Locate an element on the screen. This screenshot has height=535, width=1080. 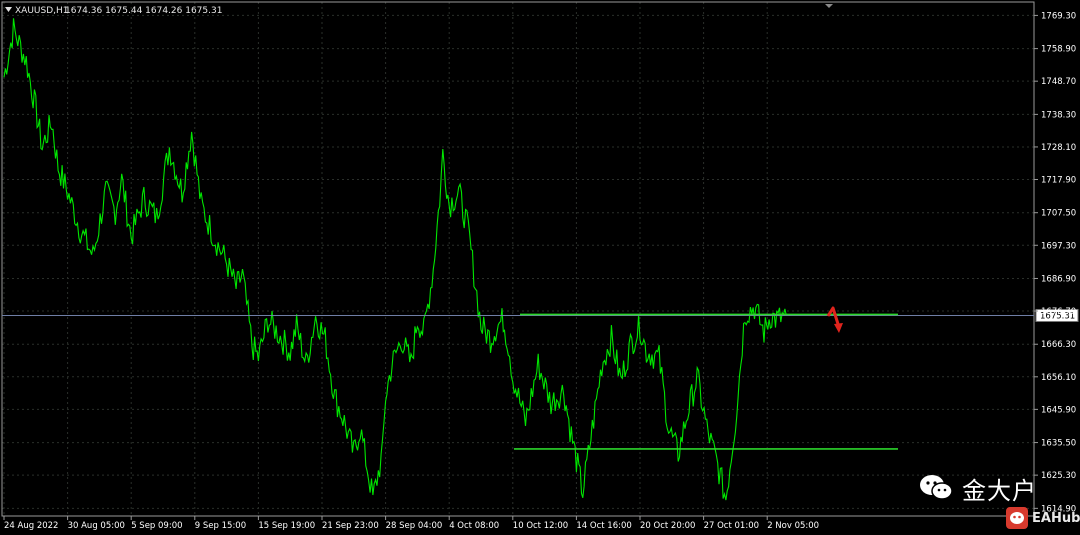
y-tick-label: 1769.30 is located at coordinates (1058, 16).